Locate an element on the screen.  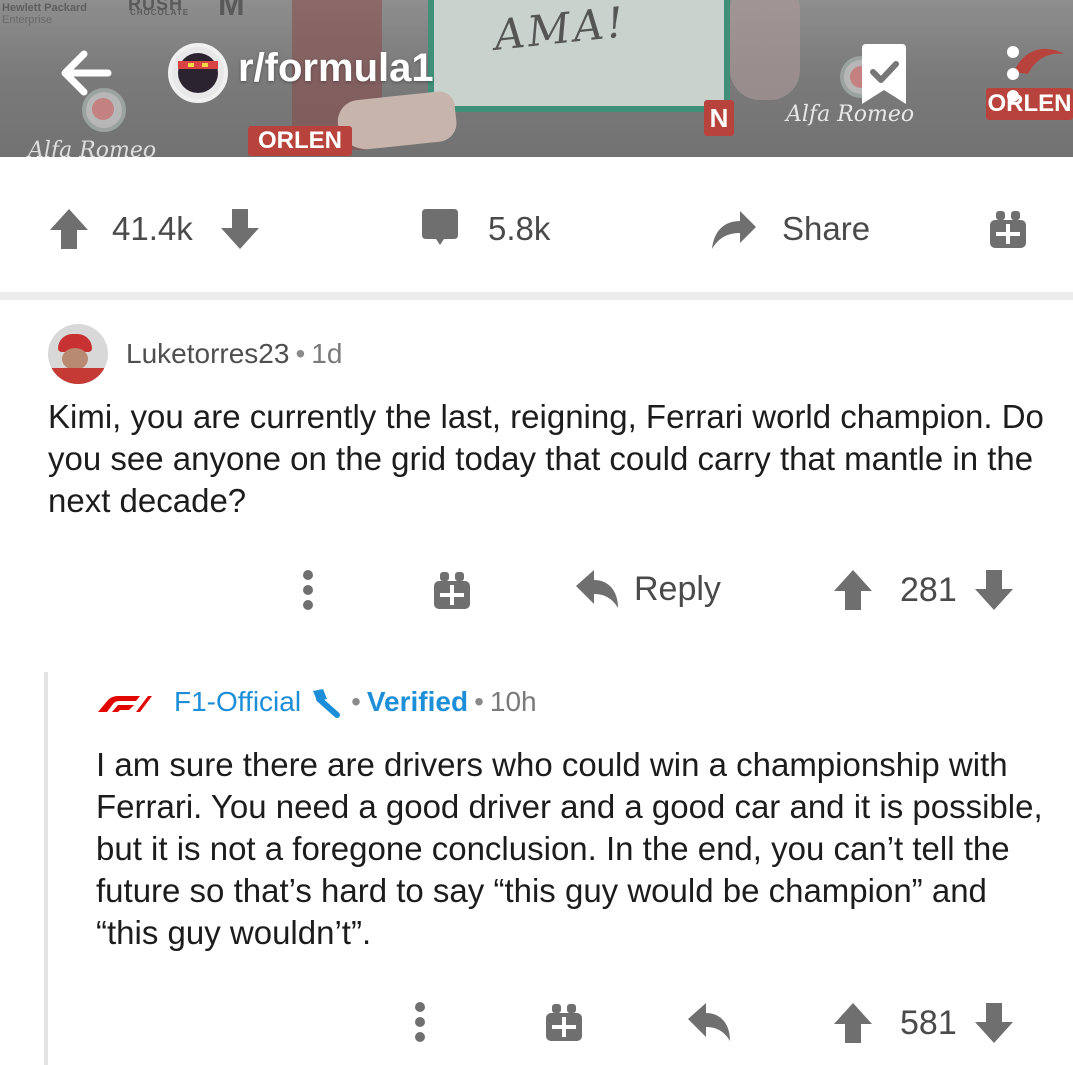
post-vote-group: 41.4k is located at coordinates (154, 229).